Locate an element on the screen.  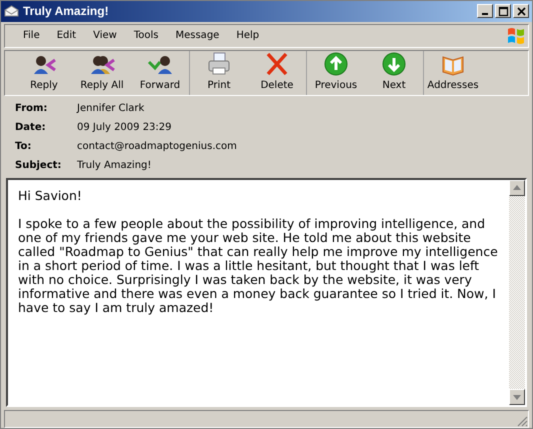
header-label: To: is located at coordinates (23, 147).